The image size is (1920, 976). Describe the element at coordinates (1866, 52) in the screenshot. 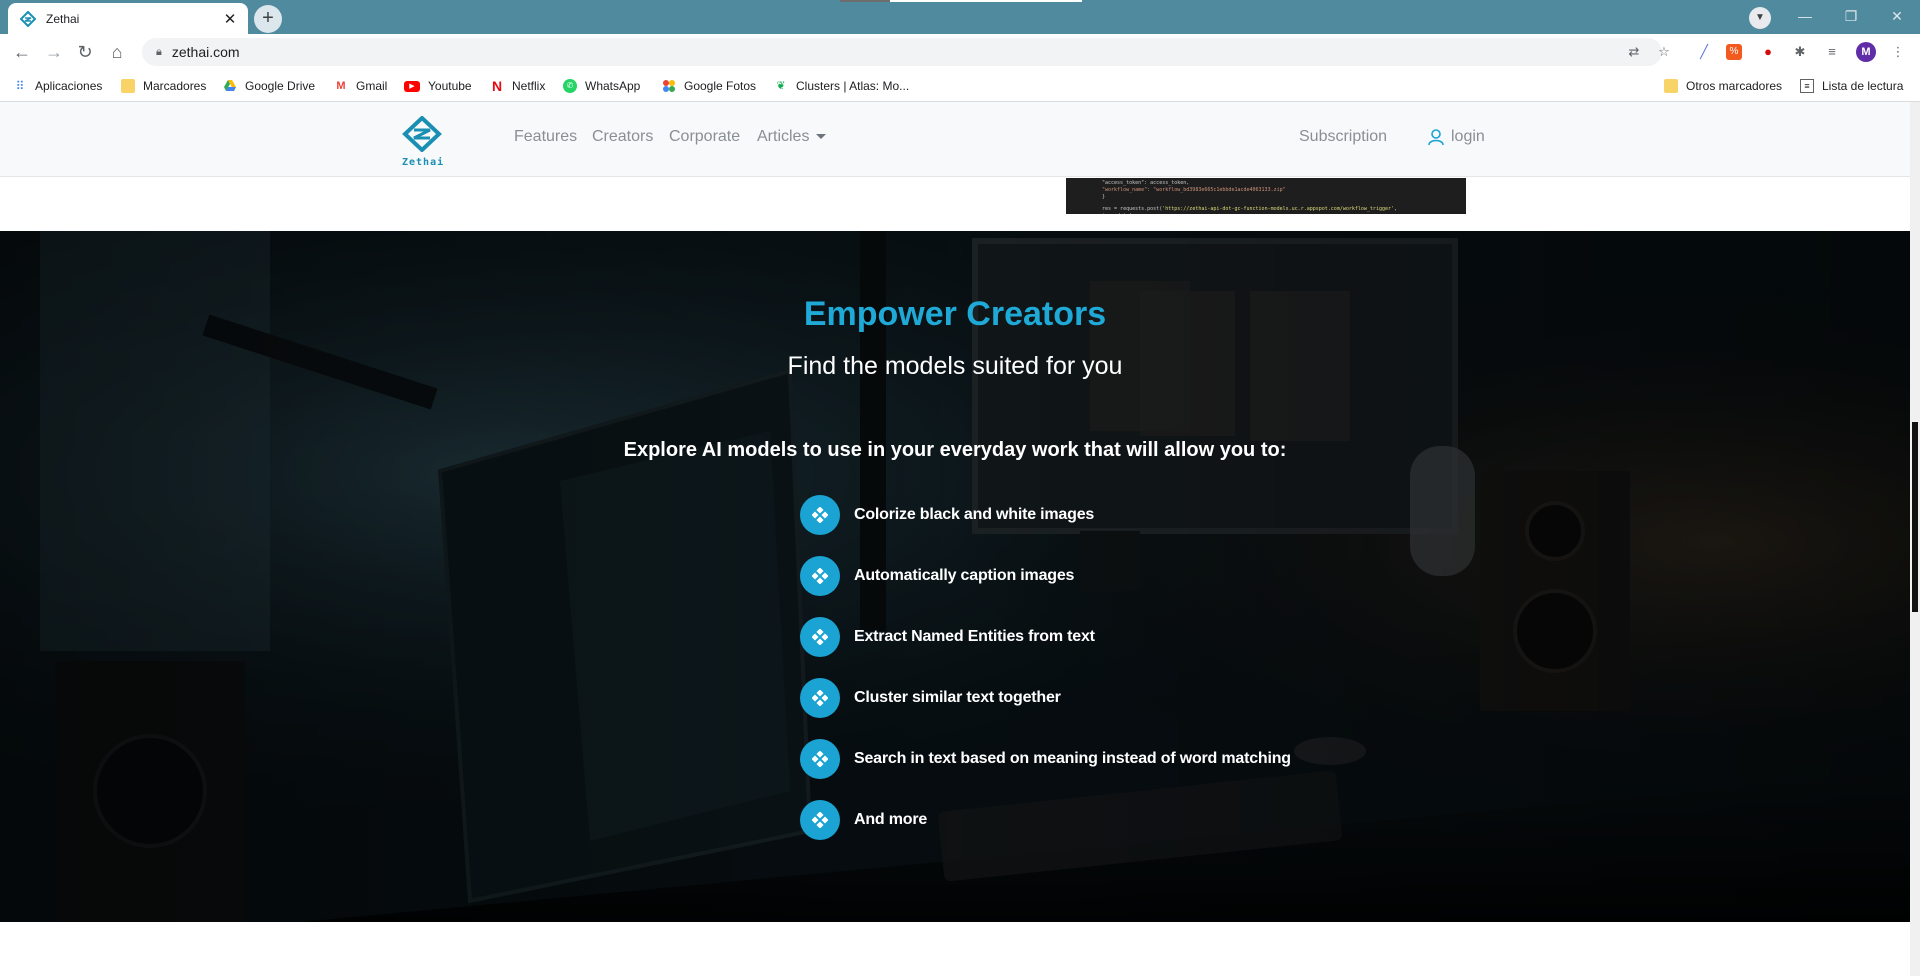

I see `profile-avatar: M` at that location.